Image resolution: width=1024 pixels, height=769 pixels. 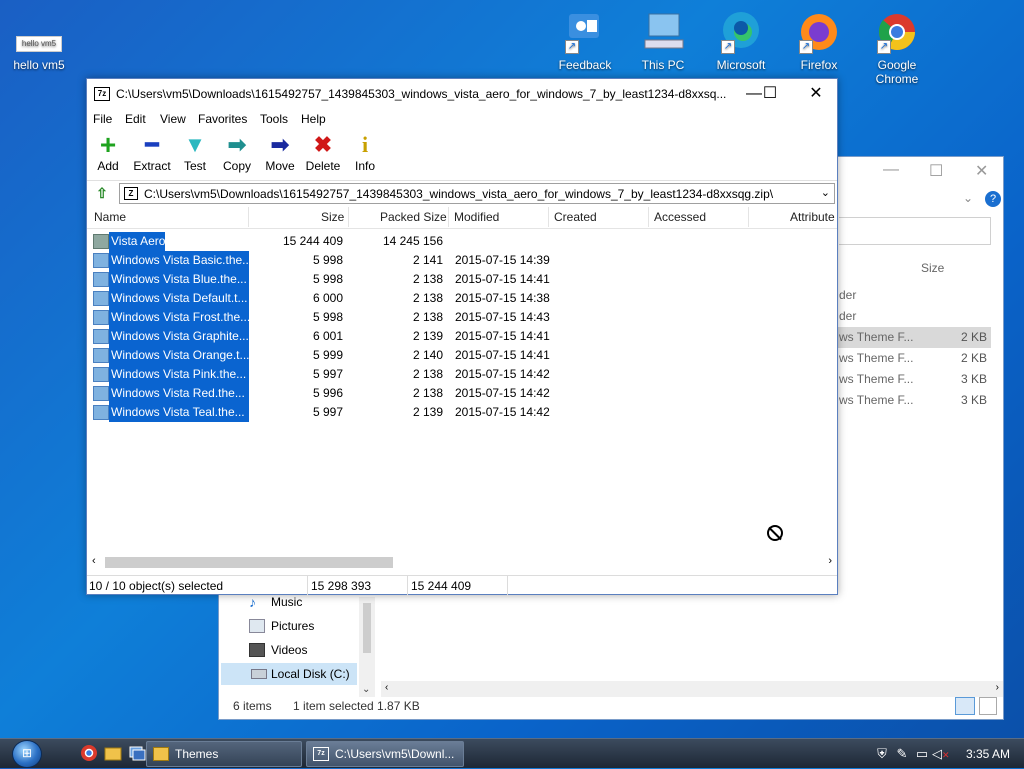 What do you see at coordinates (222, 119) in the screenshot?
I see `menu-favorites: Favorites` at bounding box center [222, 119].